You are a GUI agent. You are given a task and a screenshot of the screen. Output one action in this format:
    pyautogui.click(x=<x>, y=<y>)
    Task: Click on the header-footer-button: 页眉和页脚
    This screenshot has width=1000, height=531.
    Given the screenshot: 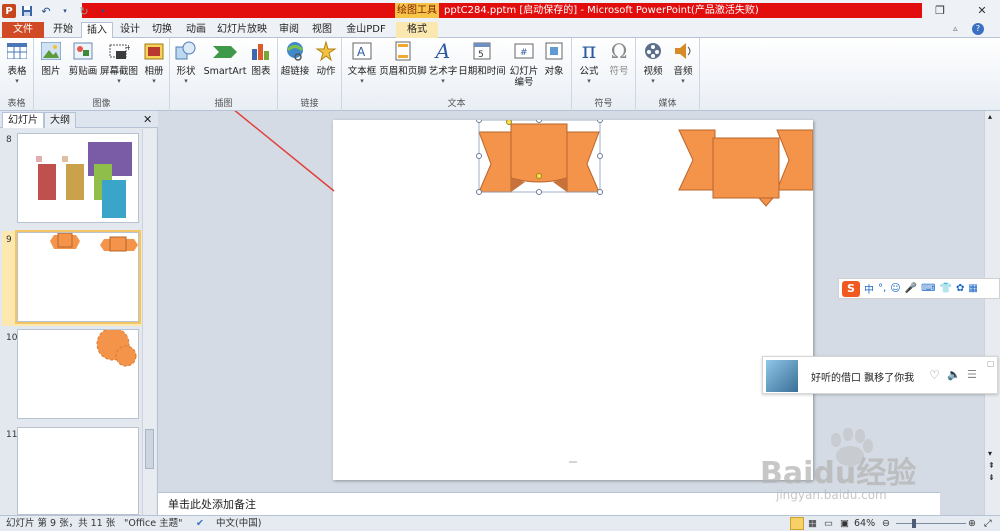 What is the action you would take?
    pyautogui.click(x=403, y=58)
    